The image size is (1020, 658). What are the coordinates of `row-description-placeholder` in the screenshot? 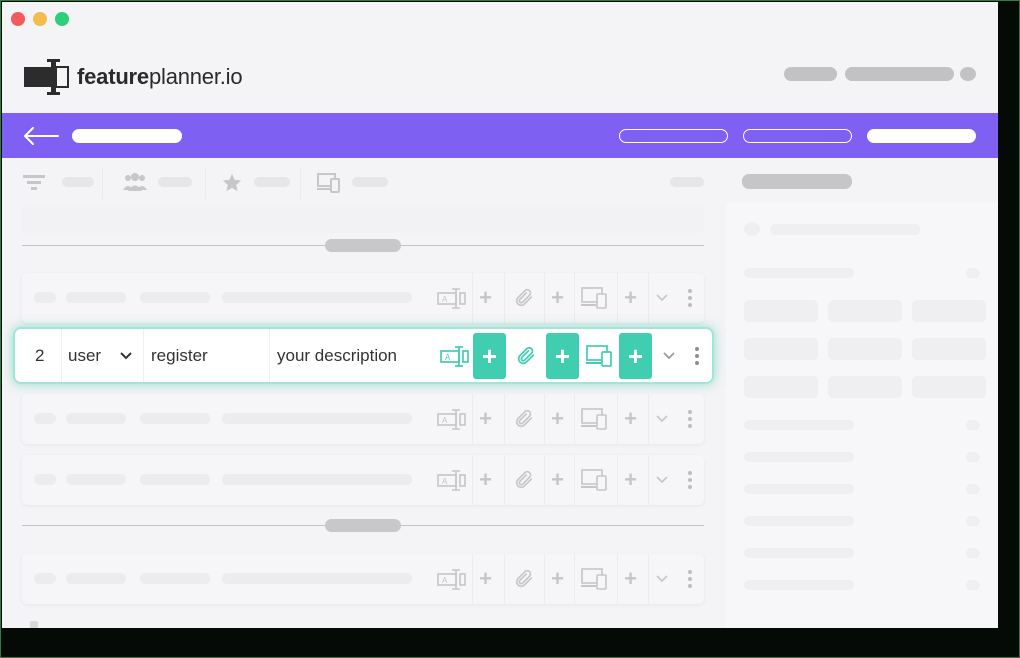 It's located at (317, 418).